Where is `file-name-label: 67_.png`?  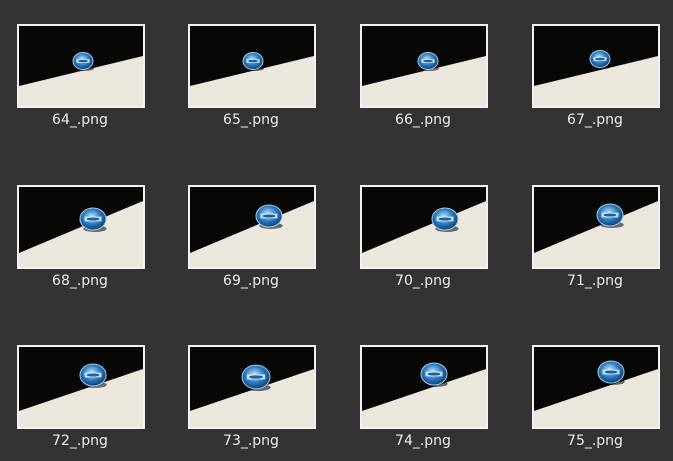 file-name-label: 67_.png is located at coordinates (595, 120).